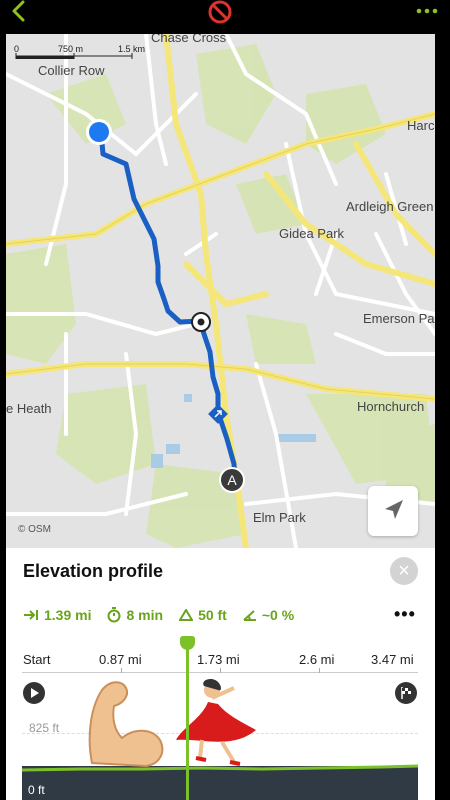 Image resolution: width=450 pixels, height=800 pixels. What do you see at coordinates (232, 480) in the screenshot?
I see `route-start-marker: A` at bounding box center [232, 480].